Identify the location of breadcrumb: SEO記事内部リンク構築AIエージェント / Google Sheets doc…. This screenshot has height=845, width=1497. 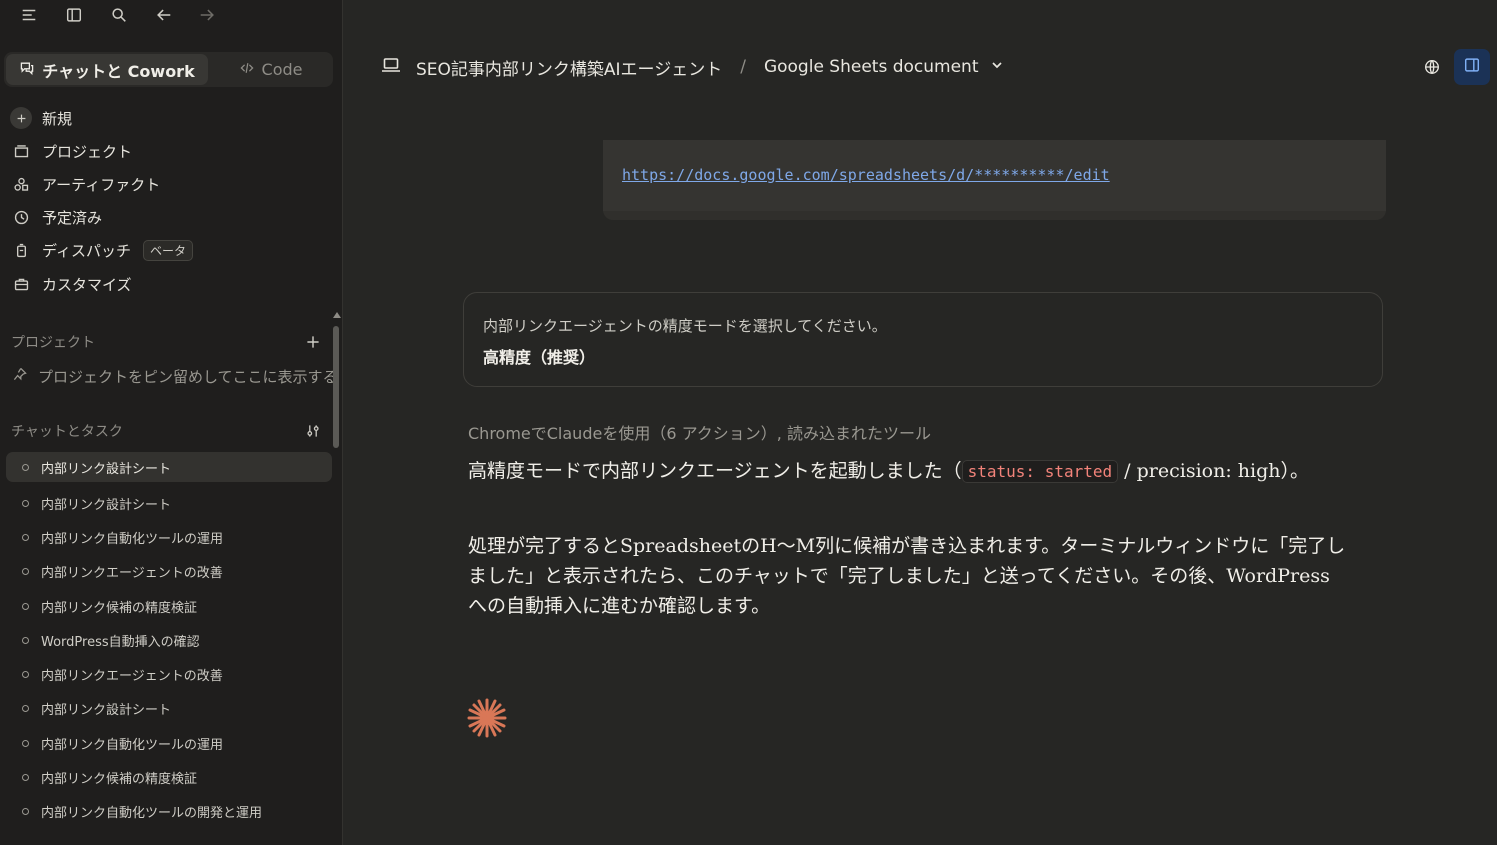
(692, 67).